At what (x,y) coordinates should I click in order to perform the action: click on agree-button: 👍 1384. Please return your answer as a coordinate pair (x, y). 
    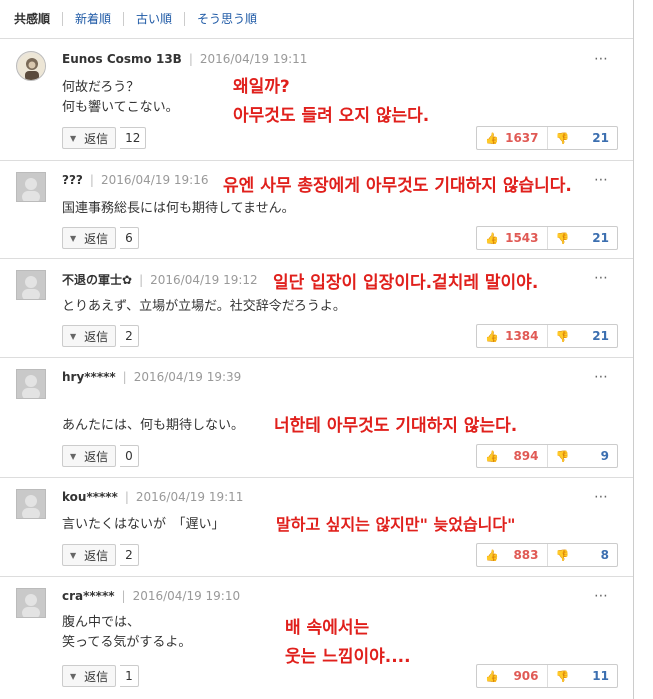
    Looking at the image, I should click on (512, 336).